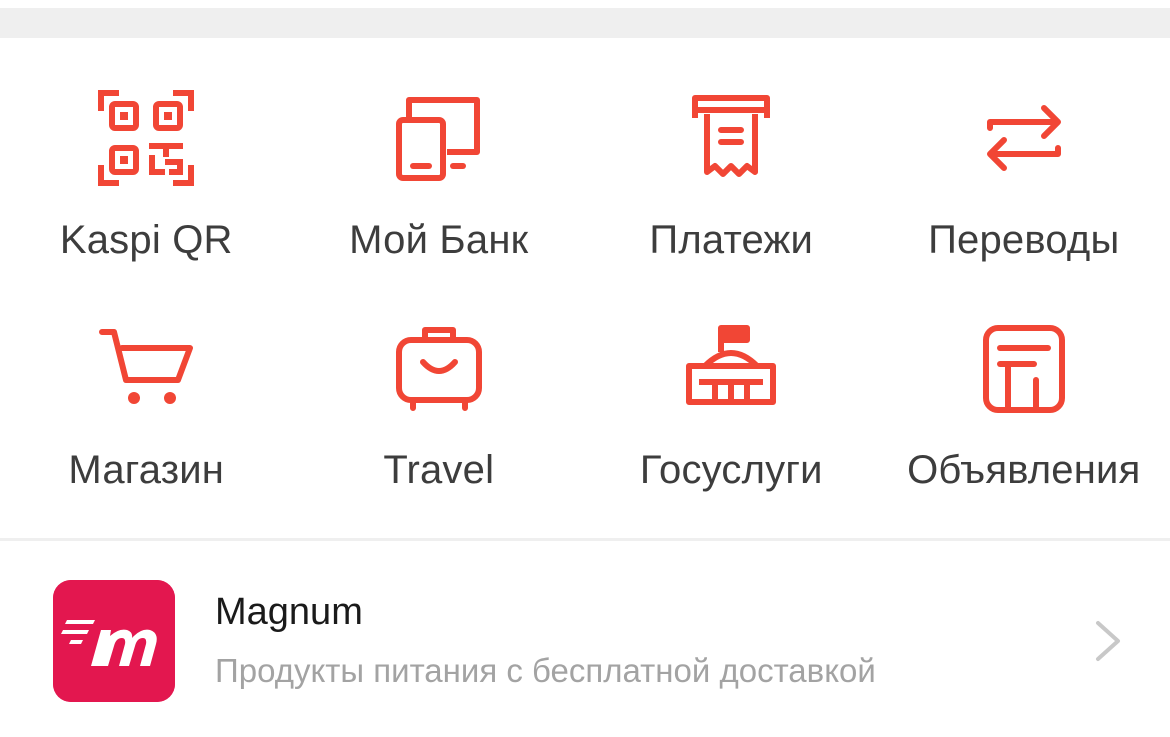 This screenshot has width=1170, height=737. What do you see at coordinates (146, 203) in the screenshot?
I see `menu-item-kaspi-qr: Kaspi QR` at bounding box center [146, 203].